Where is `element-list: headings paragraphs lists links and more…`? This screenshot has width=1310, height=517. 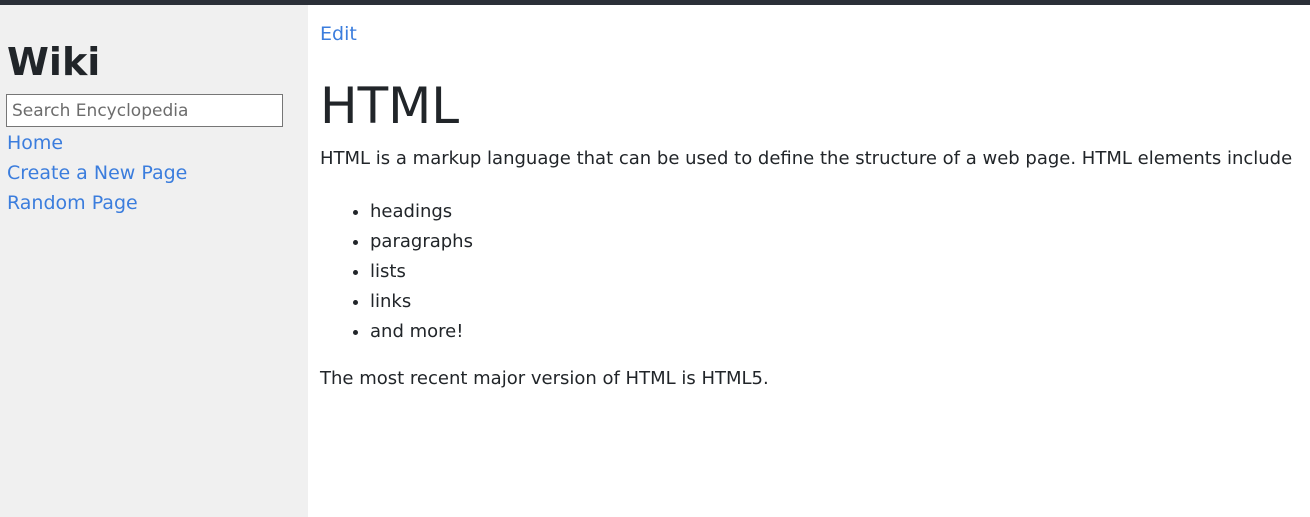 element-list: headings paragraphs lists links and more… is located at coordinates (396, 272).